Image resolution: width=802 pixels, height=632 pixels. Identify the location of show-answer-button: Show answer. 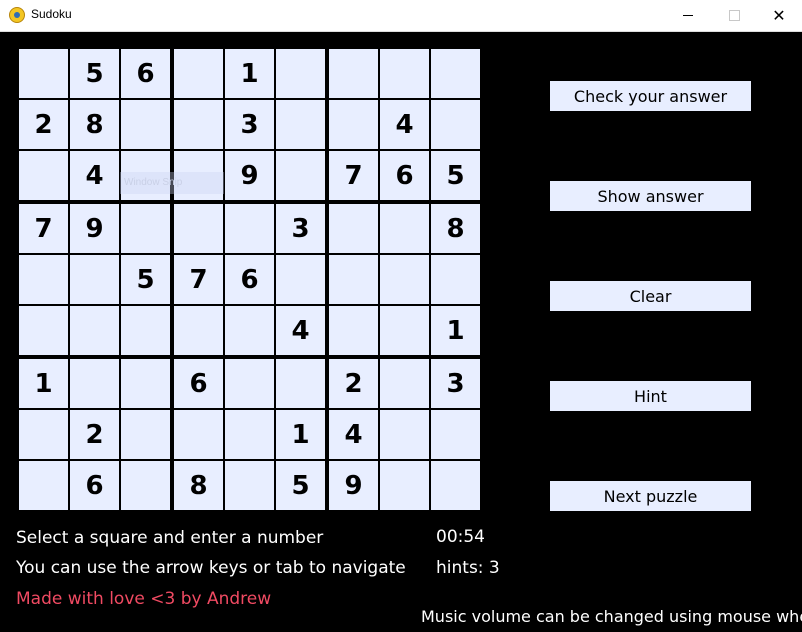
(650, 196).